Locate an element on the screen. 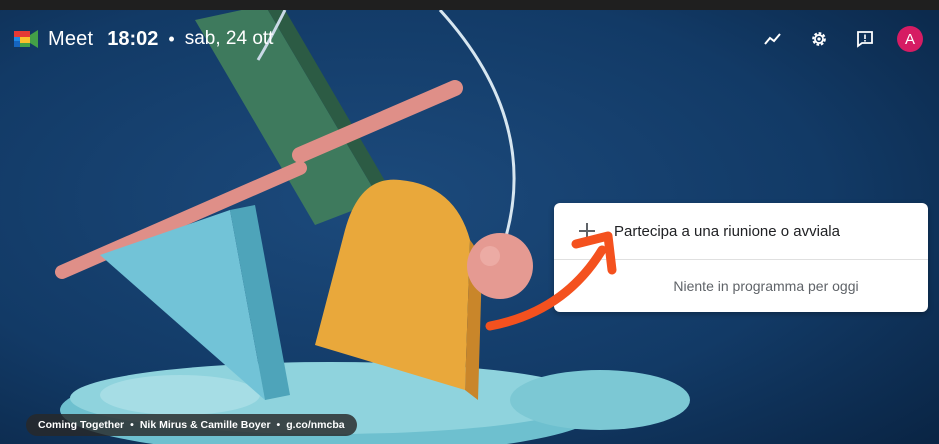  brand-area: Meet 18:02 • sab, 24 ott is located at coordinates (143, 39).